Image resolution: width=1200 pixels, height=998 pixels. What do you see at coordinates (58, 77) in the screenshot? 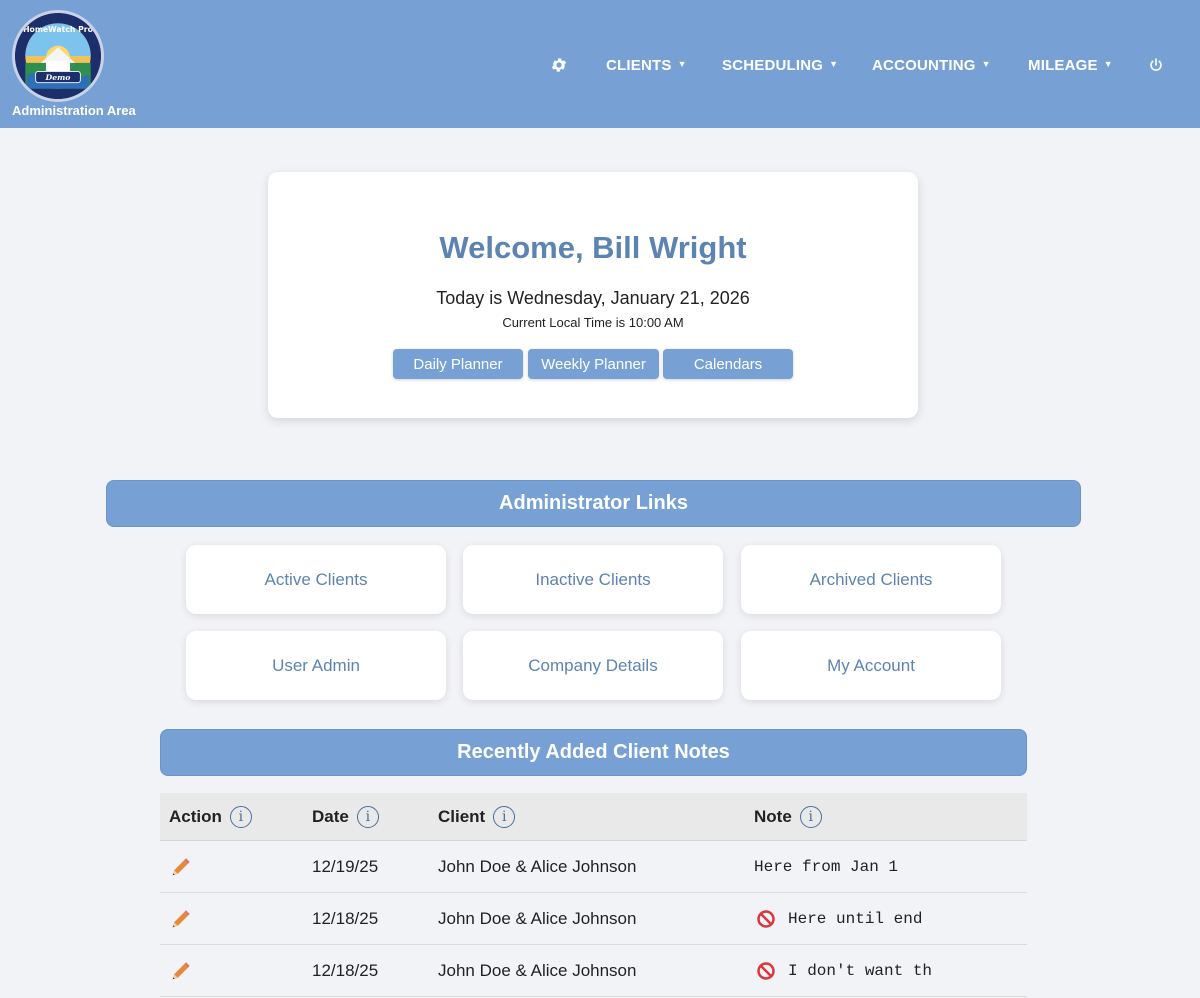
I see `logo-badge-text: Demo` at bounding box center [58, 77].